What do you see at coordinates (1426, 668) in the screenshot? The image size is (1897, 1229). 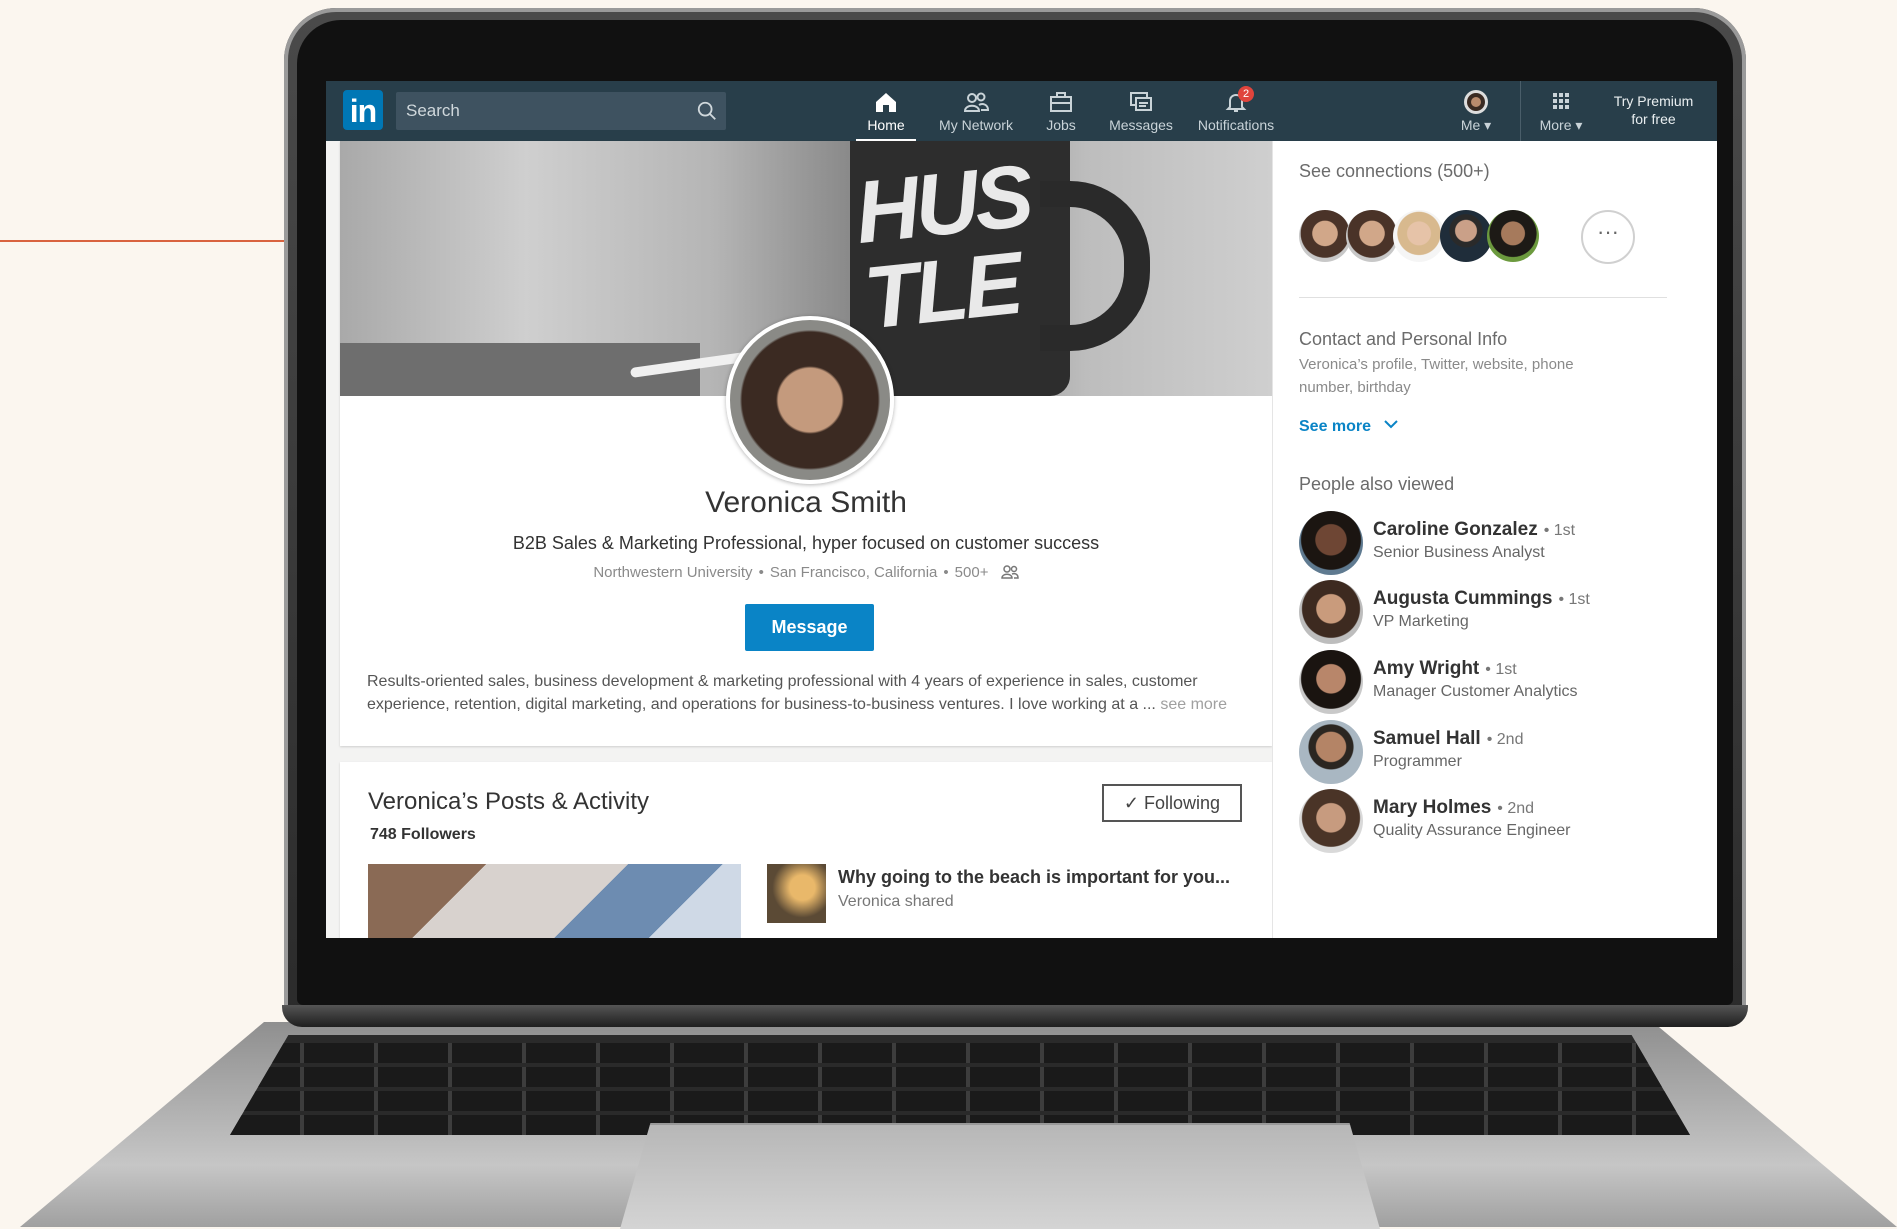 I see `person-name: Amy Wright` at bounding box center [1426, 668].